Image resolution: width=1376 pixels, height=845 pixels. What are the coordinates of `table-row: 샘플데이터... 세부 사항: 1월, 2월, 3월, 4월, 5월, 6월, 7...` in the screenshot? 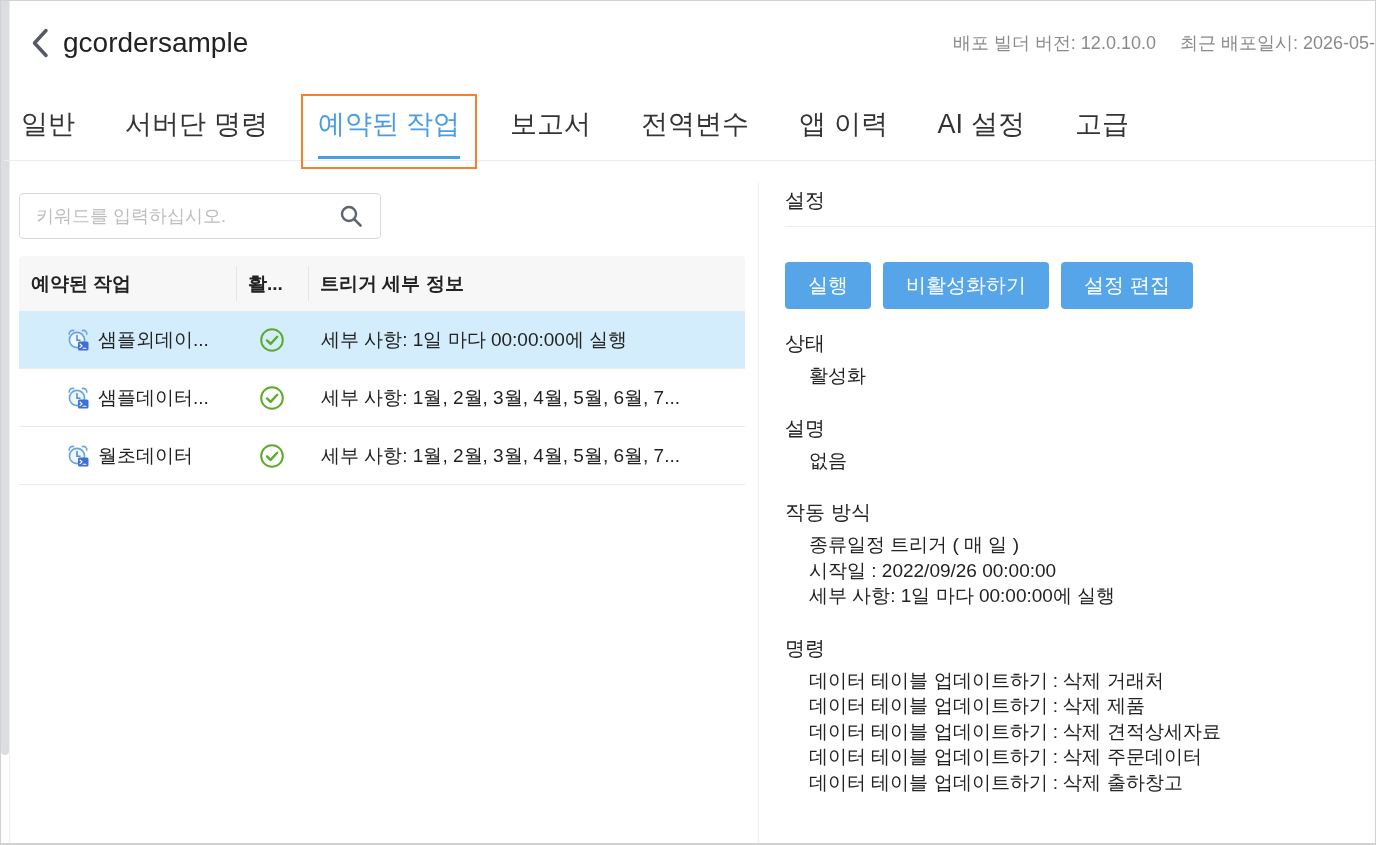 It's located at (382, 398).